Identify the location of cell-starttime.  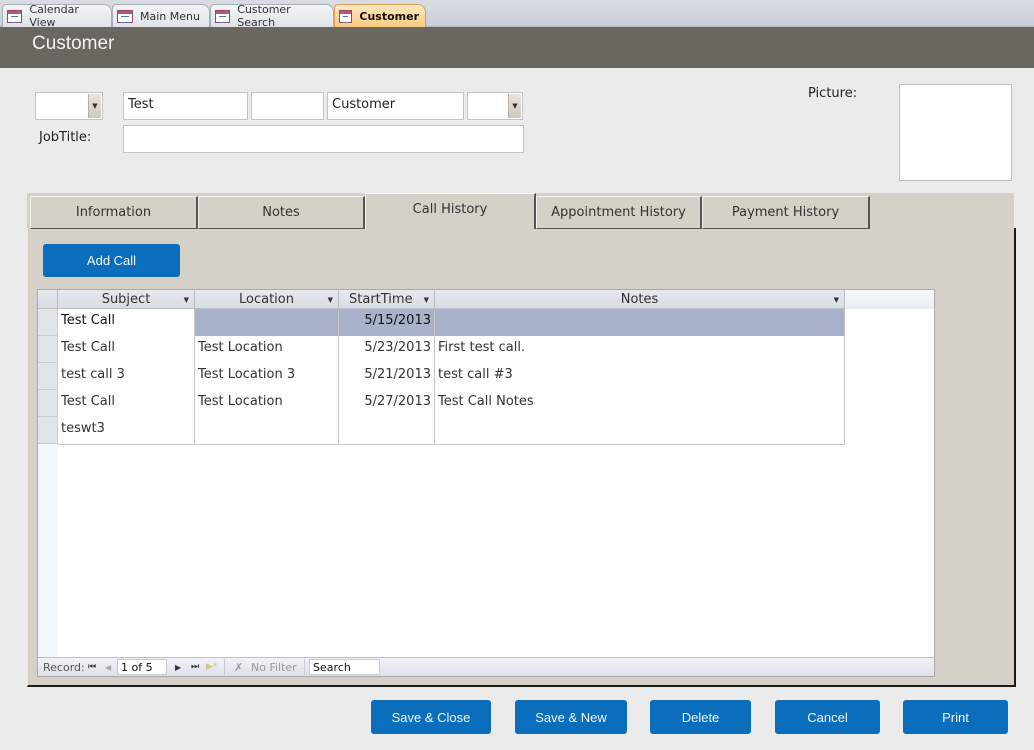
(387, 430).